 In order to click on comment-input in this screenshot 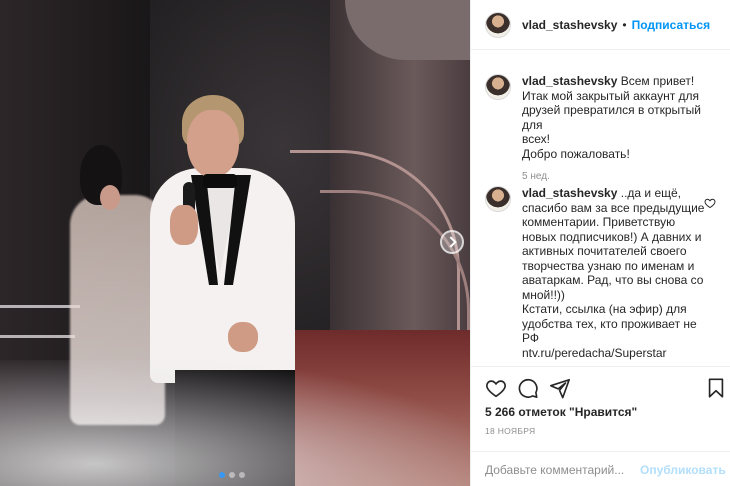, I will do `click(562, 469)`.